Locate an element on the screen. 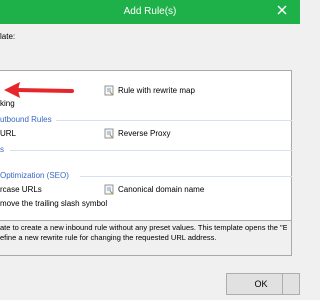 This screenshot has width=320, height=300. close-icon is located at coordinates (282, 10).